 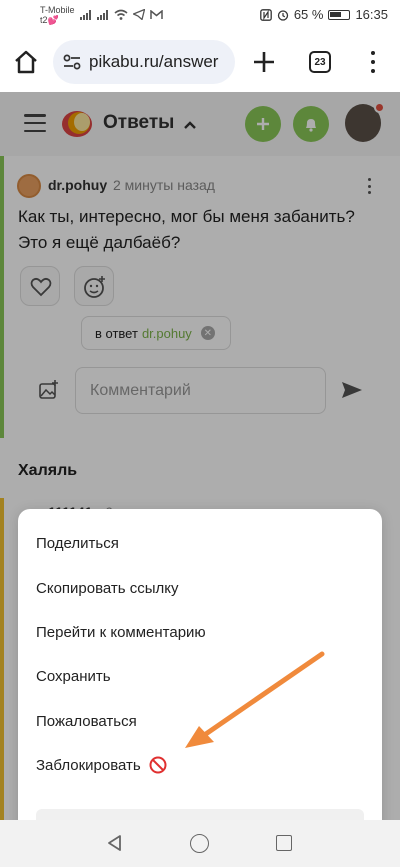 I want to click on menu-item-label: Пожаловаться, so click(x=86, y=721).